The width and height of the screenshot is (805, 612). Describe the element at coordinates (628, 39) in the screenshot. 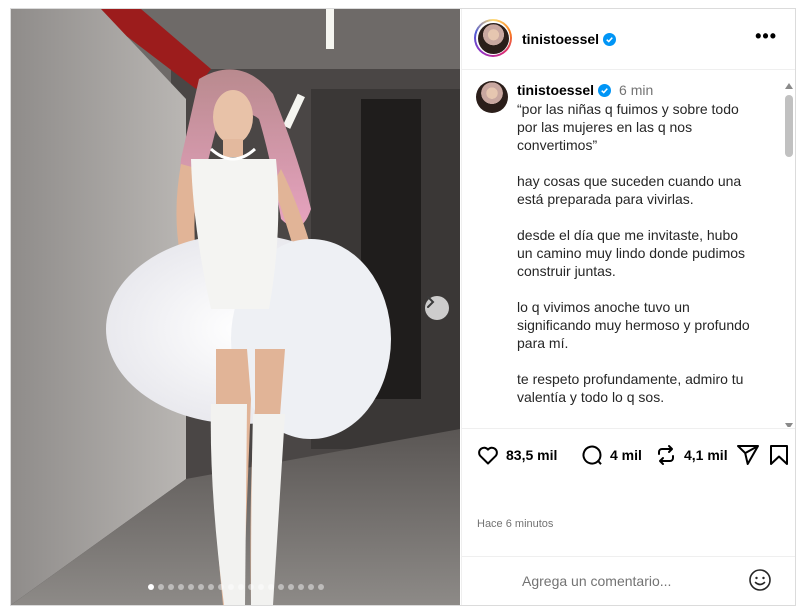

I see `post-header: tinistoessel •••` at that location.